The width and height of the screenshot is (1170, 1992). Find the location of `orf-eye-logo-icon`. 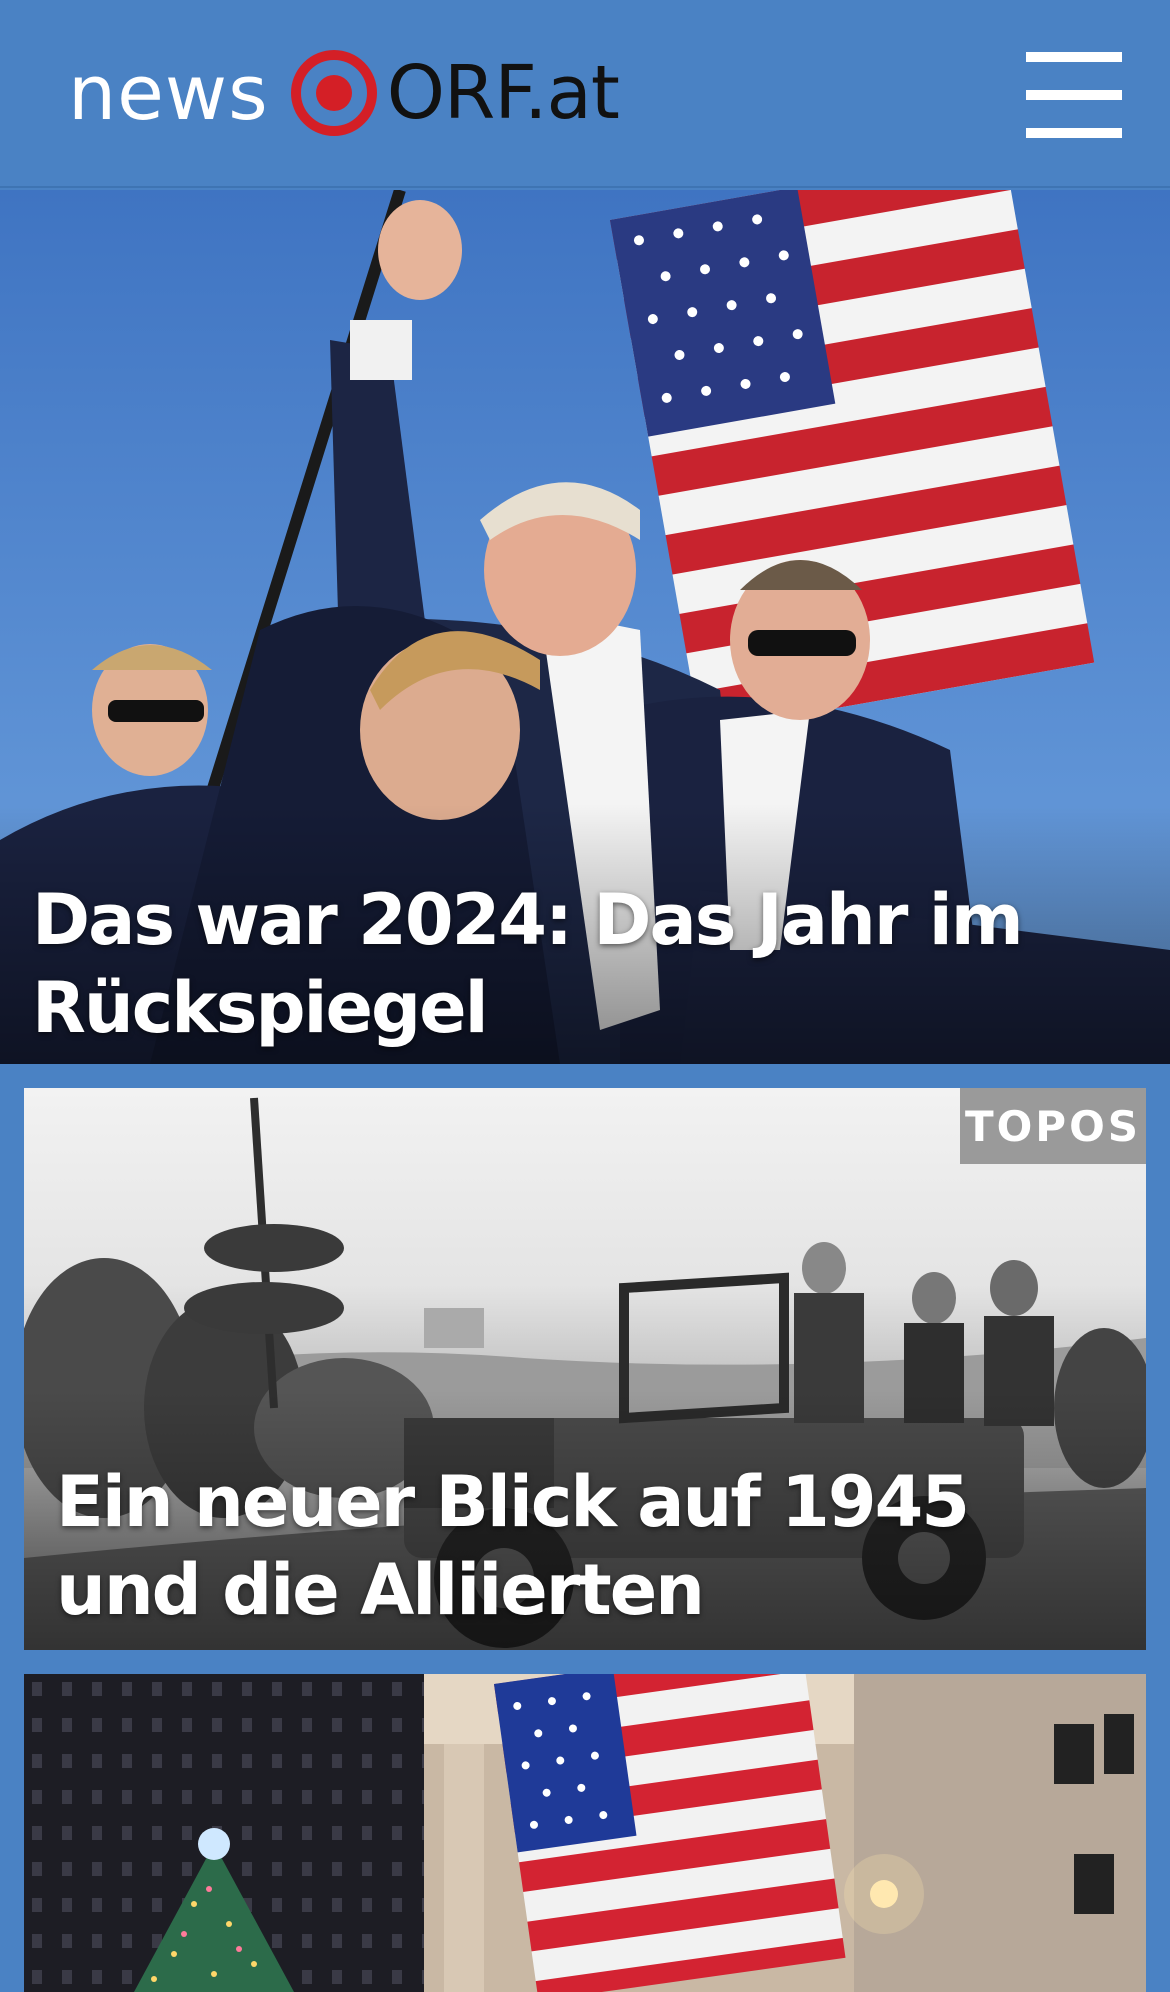

orf-eye-logo-icon is located at coordinates (333, 93).